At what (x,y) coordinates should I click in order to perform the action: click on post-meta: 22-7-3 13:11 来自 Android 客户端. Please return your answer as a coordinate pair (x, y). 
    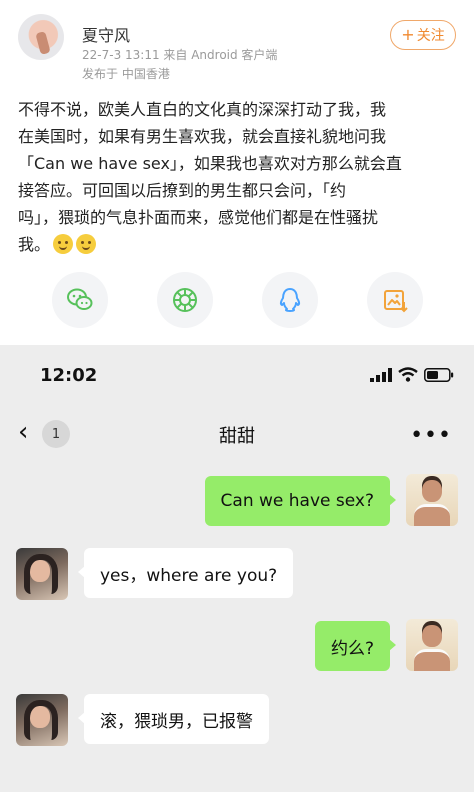
    Looking at the image, I should click on (180, 55).